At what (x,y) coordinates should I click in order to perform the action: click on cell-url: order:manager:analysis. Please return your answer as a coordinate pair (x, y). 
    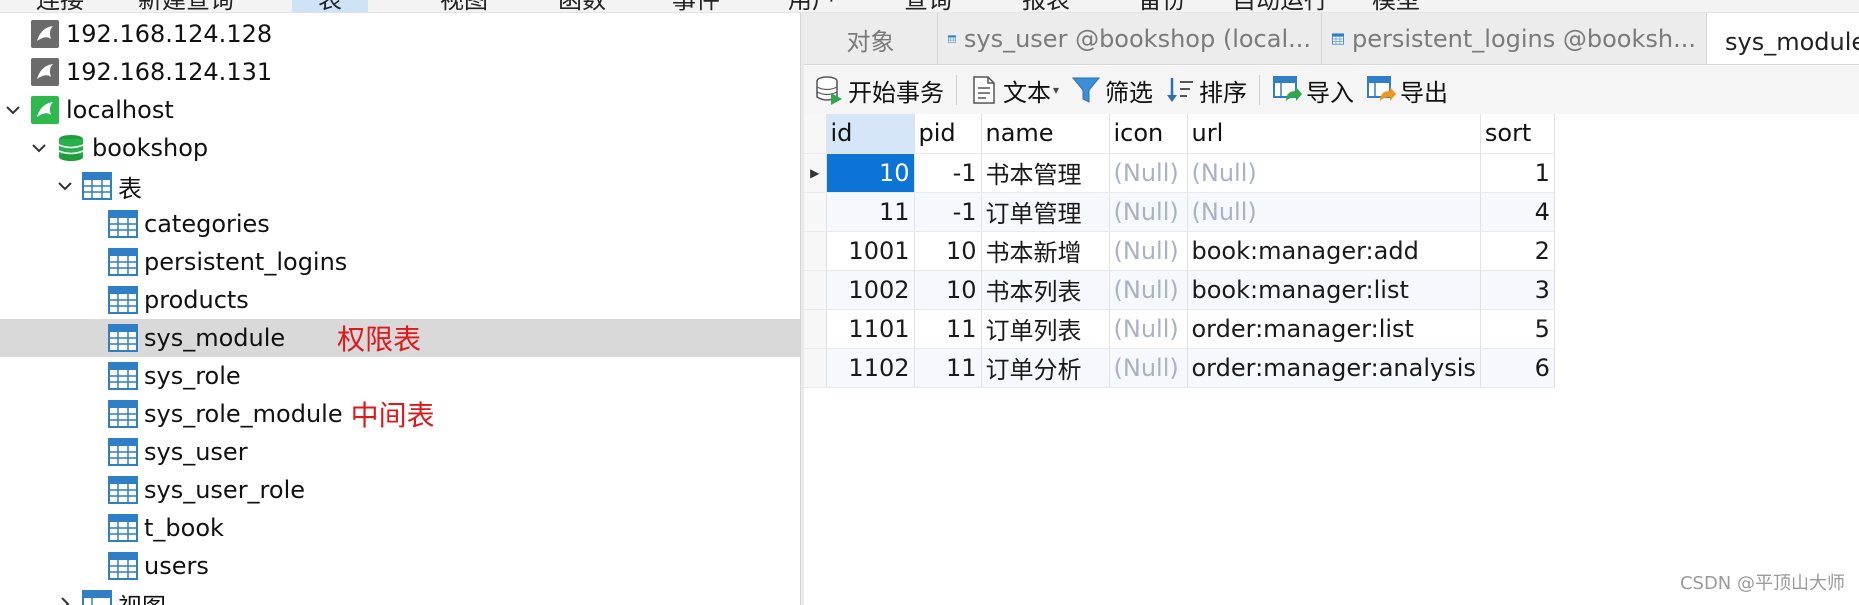
    Looking at the image, I should click on (1334, 368).